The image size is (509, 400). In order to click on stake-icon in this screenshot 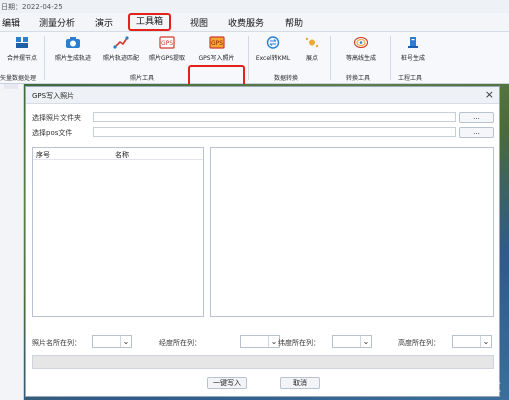, I will do `click(413, 42)`.